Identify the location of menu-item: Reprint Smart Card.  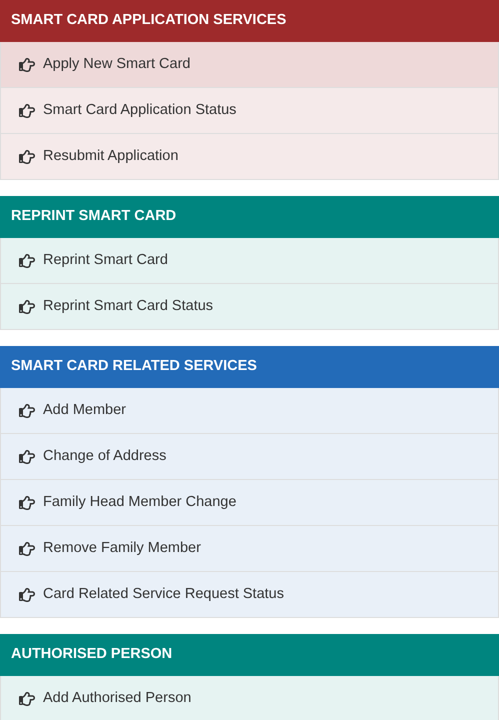
(249, 261).